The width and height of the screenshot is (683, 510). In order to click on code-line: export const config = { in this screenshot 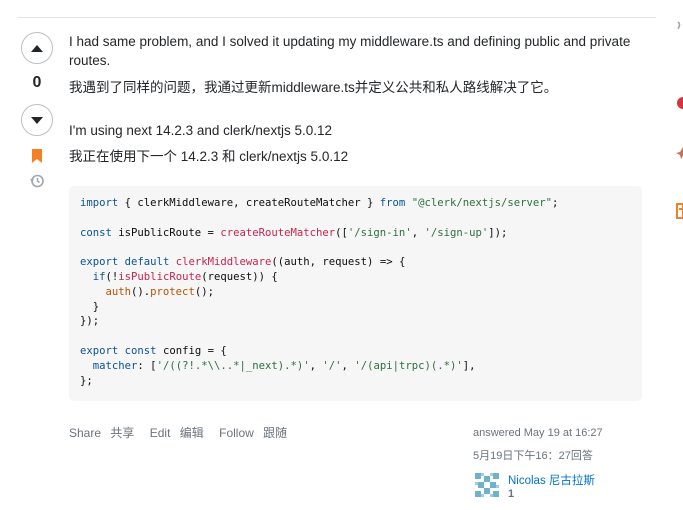, I will do `click(153, 350)`.